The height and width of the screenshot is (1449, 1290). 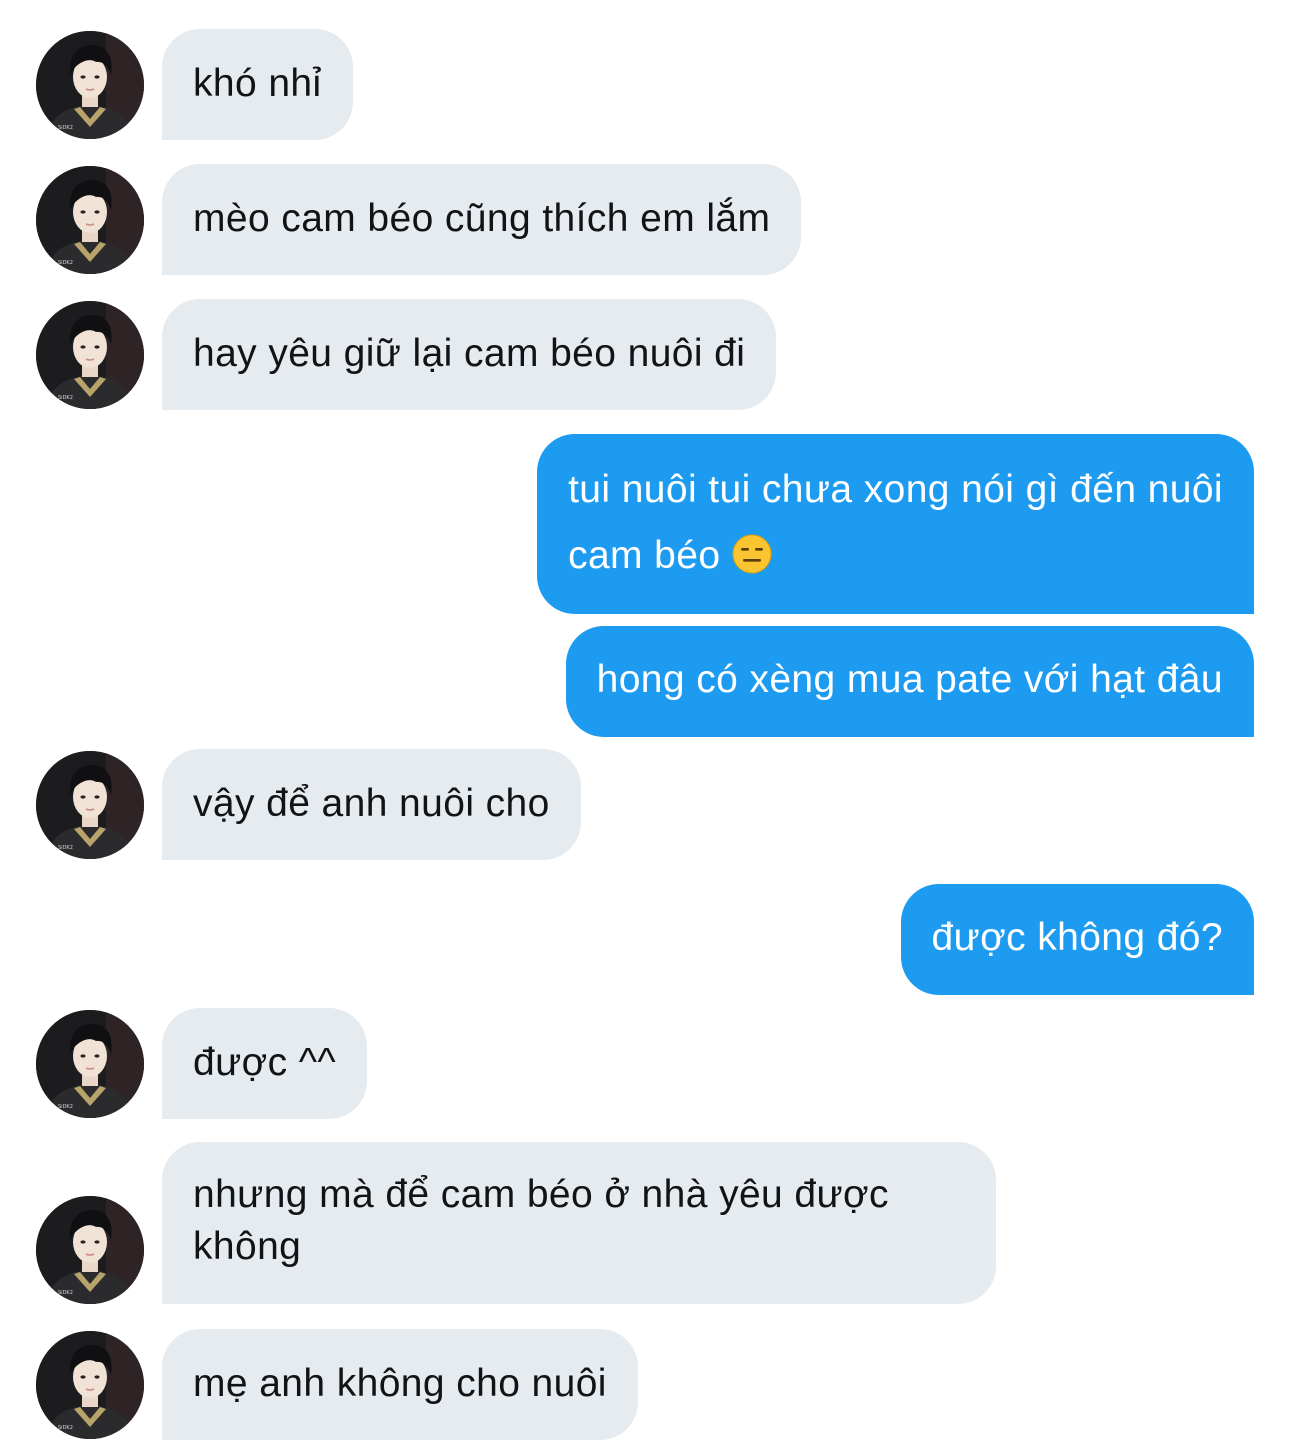 I want to click on incoming-message: mẹ anh không cho nuôi, so click(x=400, y=1384).